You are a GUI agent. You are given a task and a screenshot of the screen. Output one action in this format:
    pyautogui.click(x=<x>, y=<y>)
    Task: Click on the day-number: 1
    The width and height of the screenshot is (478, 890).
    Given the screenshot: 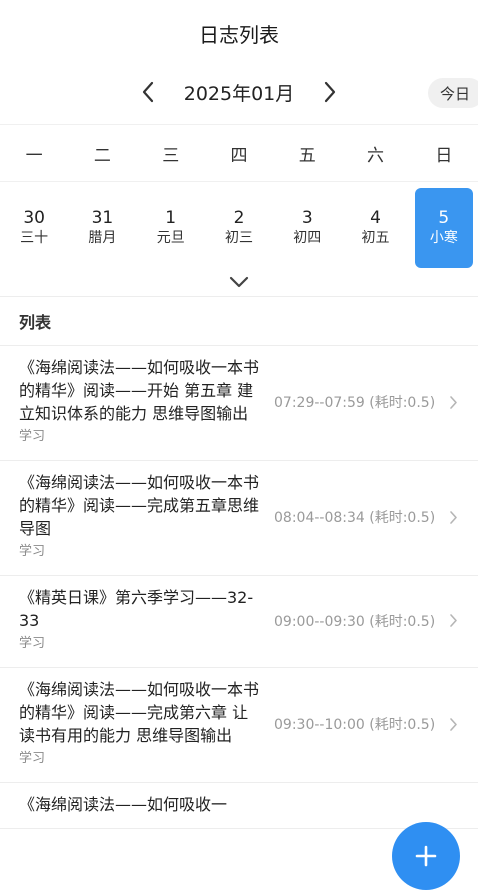 What is the action you would take?
    pyautogui.click(x=171, y=218)
    